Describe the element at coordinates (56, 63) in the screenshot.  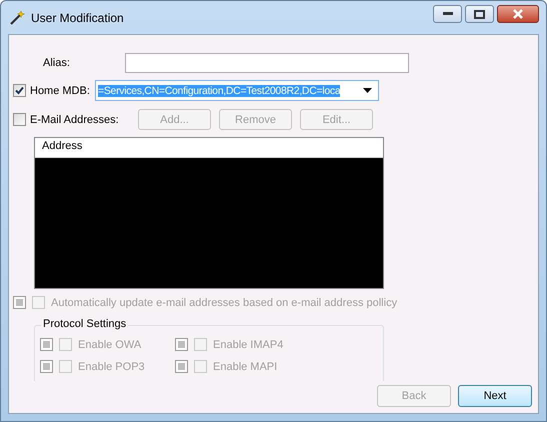
I see `alias-label: Alias:` at that location.